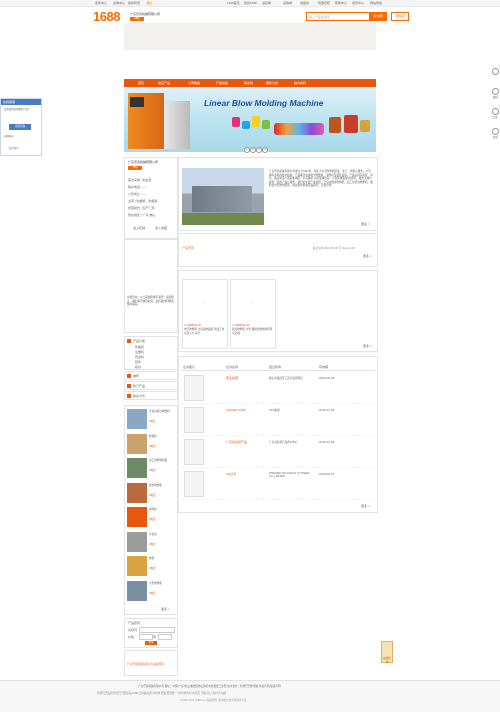 This screenshot has height=712, width=500. I want to click on category-item: 注塑机, so click(139, 352).